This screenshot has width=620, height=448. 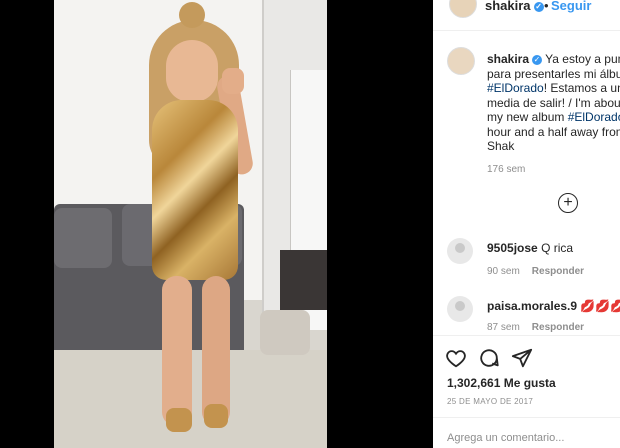 What do you see at coordinates (83, 238) in the screenshot?
I see `photo-sofa-cushion` at bounding box center [83, 238].